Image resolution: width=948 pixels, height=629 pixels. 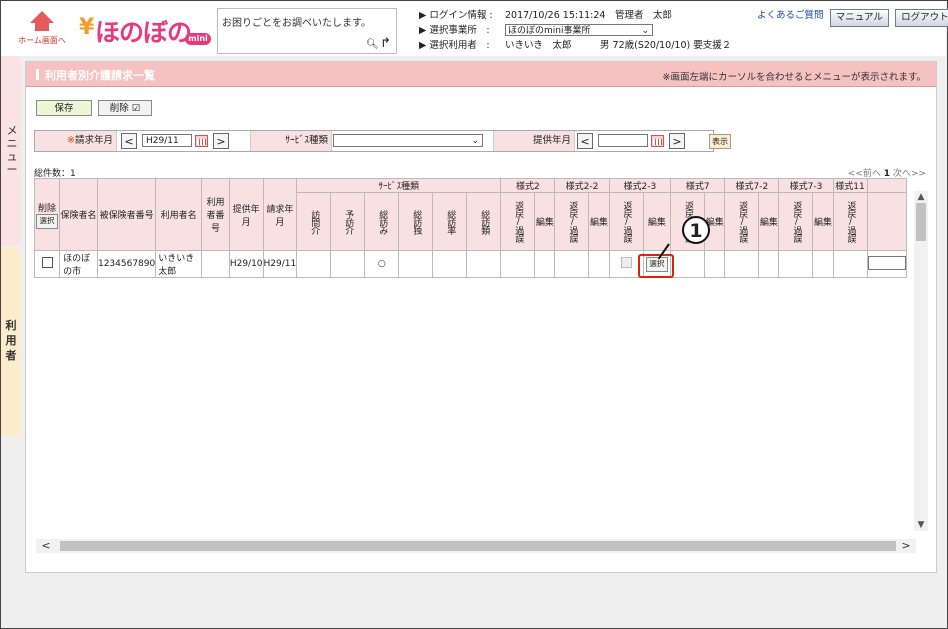 What do you see at coordinates (296, 23) in the screenshot?
I see `help-search-placeholder: お困りごとをお調べいたします。` at bounding box center [296, 23].